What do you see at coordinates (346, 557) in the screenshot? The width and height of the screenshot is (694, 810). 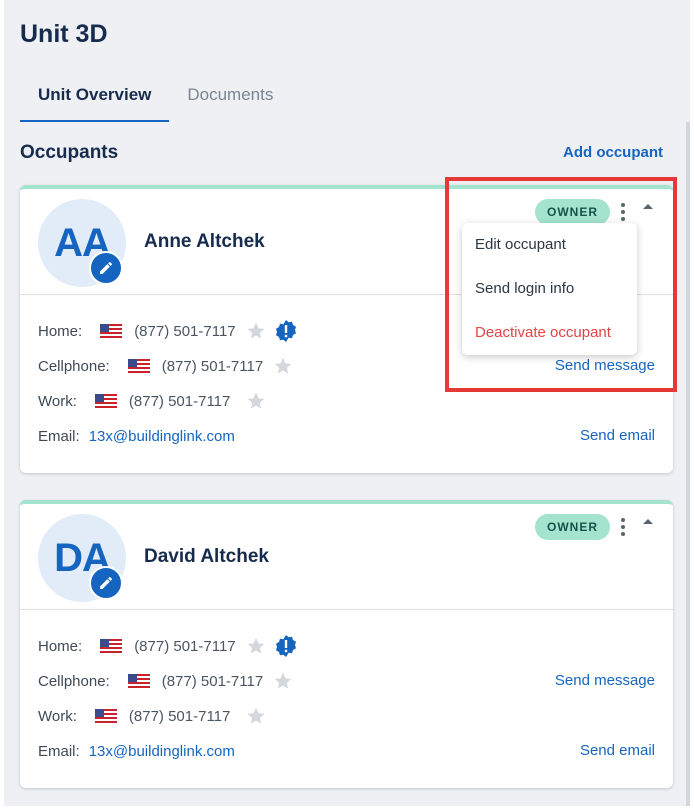 I see `occupant-card-header: DA David Altchek OWNER` at bounding box center [346, 557].